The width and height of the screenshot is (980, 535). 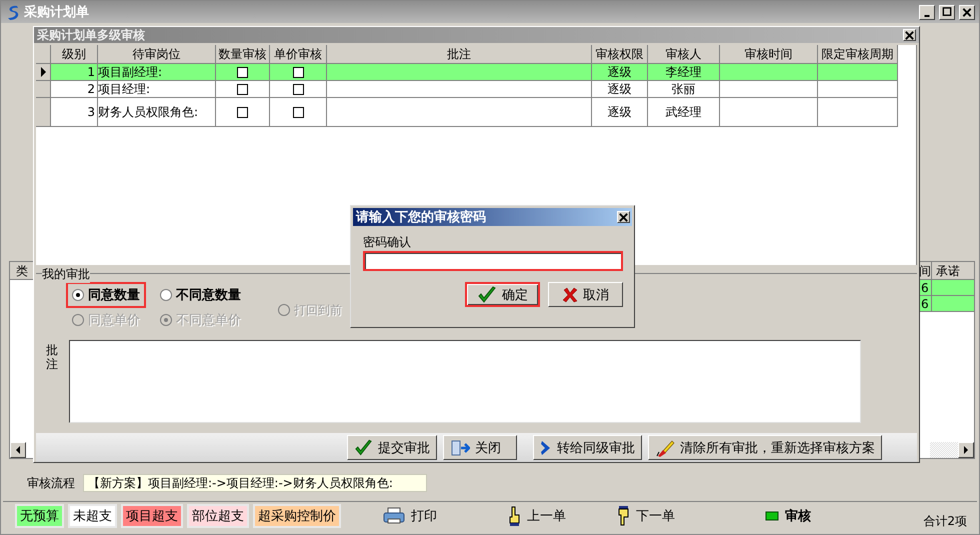 I want to click on action-button: 关闭, so click(x=480, y=447).